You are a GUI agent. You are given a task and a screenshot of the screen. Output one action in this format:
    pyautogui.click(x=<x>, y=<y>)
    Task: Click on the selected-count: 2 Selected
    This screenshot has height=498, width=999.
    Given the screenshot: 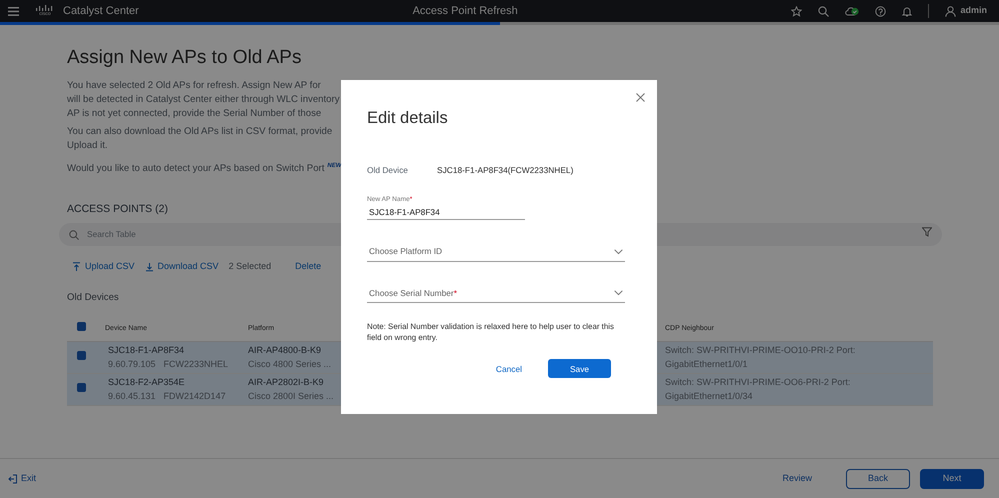 What is the action you would take?
    pyautogui.click(x=250, y=267)
    